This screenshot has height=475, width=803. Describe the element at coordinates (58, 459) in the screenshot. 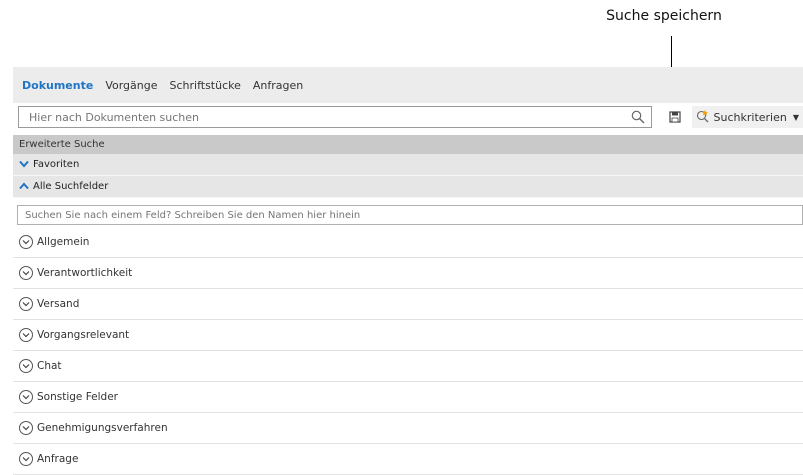

I see `field-group-label: Anfrage` at that location.